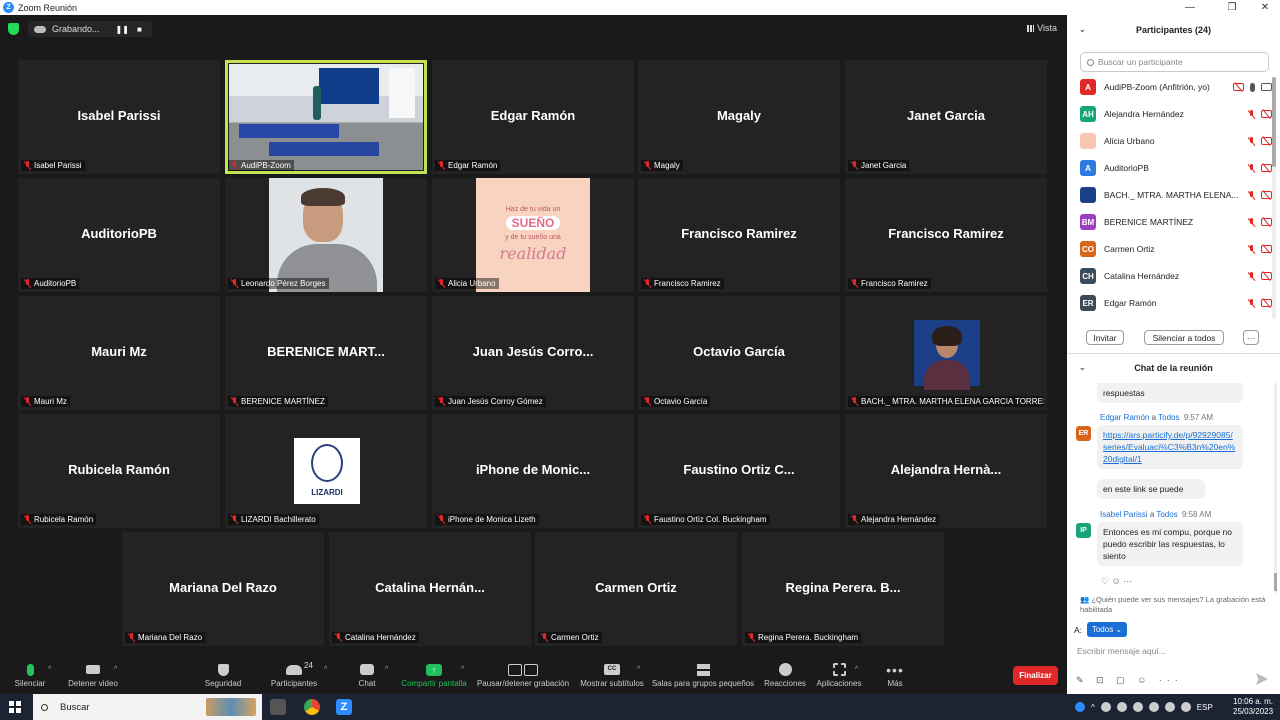 This screenshot has height=720, width=1280. Describe the element at coordinates (1262, 679) in the screenshot. I see `send-icon` at that location.